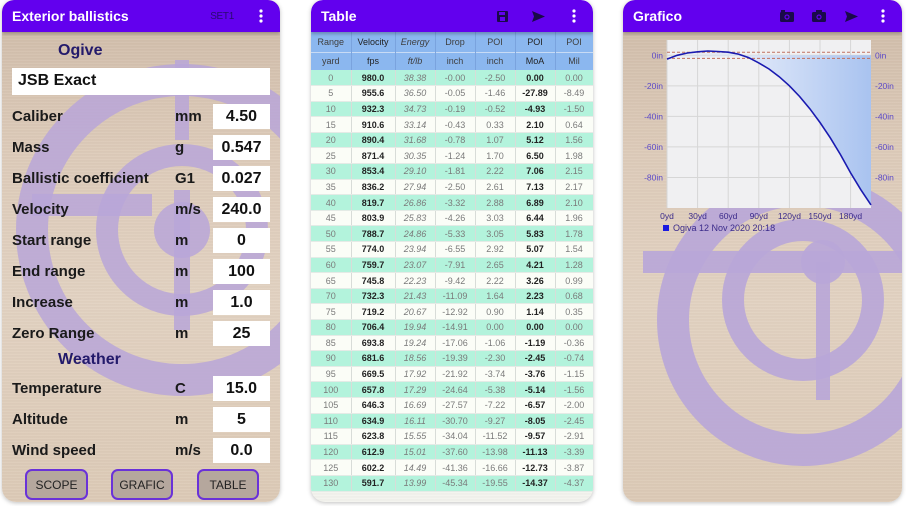  What do you see at coordinates (452, 311) in the screenshot?
I see `table-row: 75 719.2 20.67 -12.92 0.90 1.14 0.35` at bounding box center [452, 311].